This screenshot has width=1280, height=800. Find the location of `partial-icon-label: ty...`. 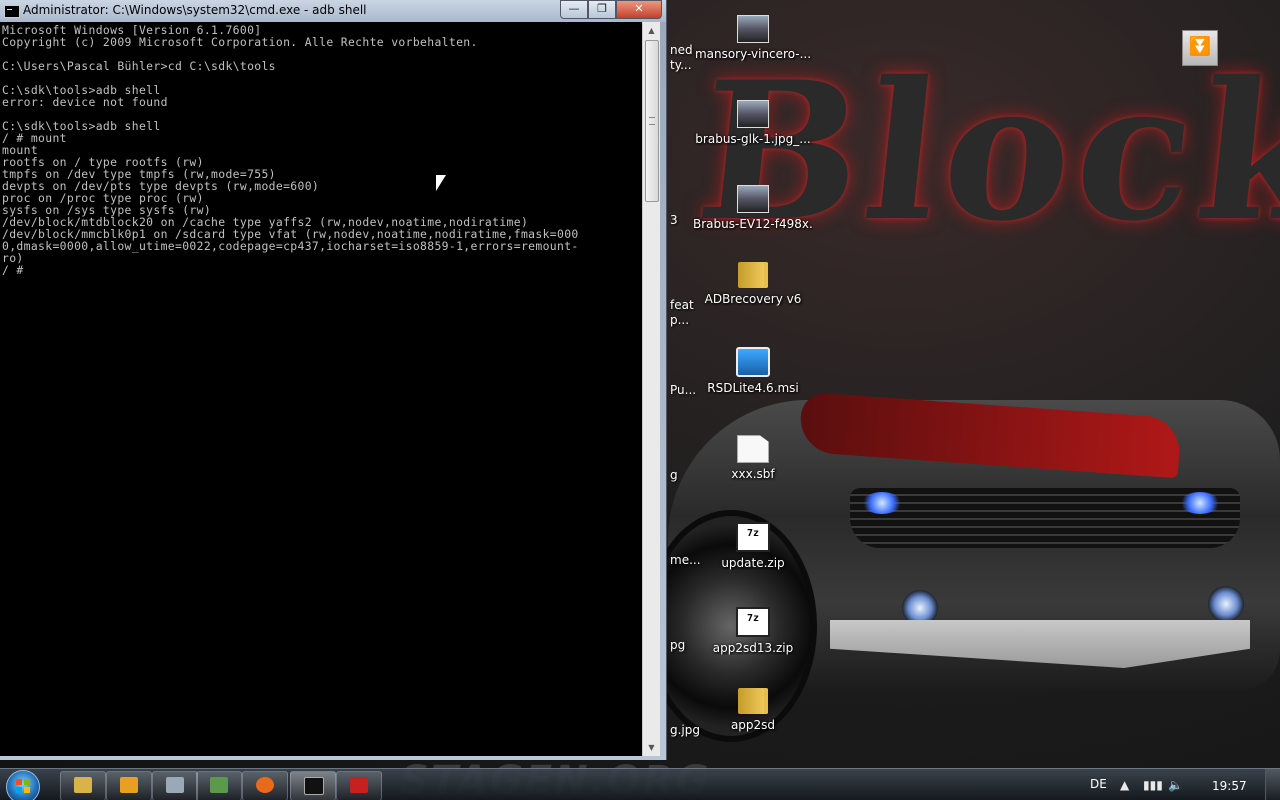

partial-icon-label: ty... is located at coordinates (681, 65).